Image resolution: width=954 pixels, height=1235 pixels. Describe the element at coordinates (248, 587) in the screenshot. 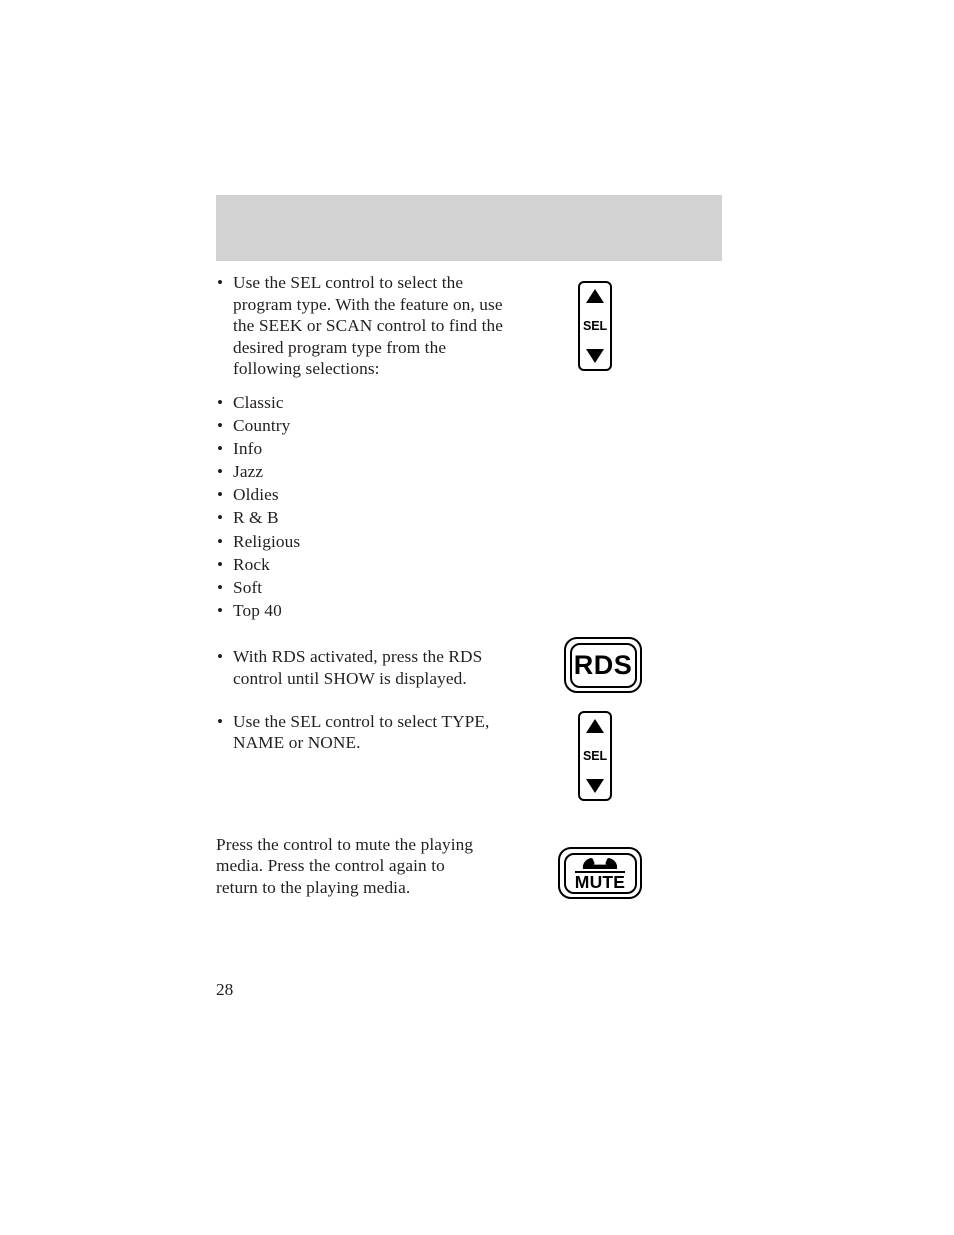

I see `program-type-label: Soft` at that location.